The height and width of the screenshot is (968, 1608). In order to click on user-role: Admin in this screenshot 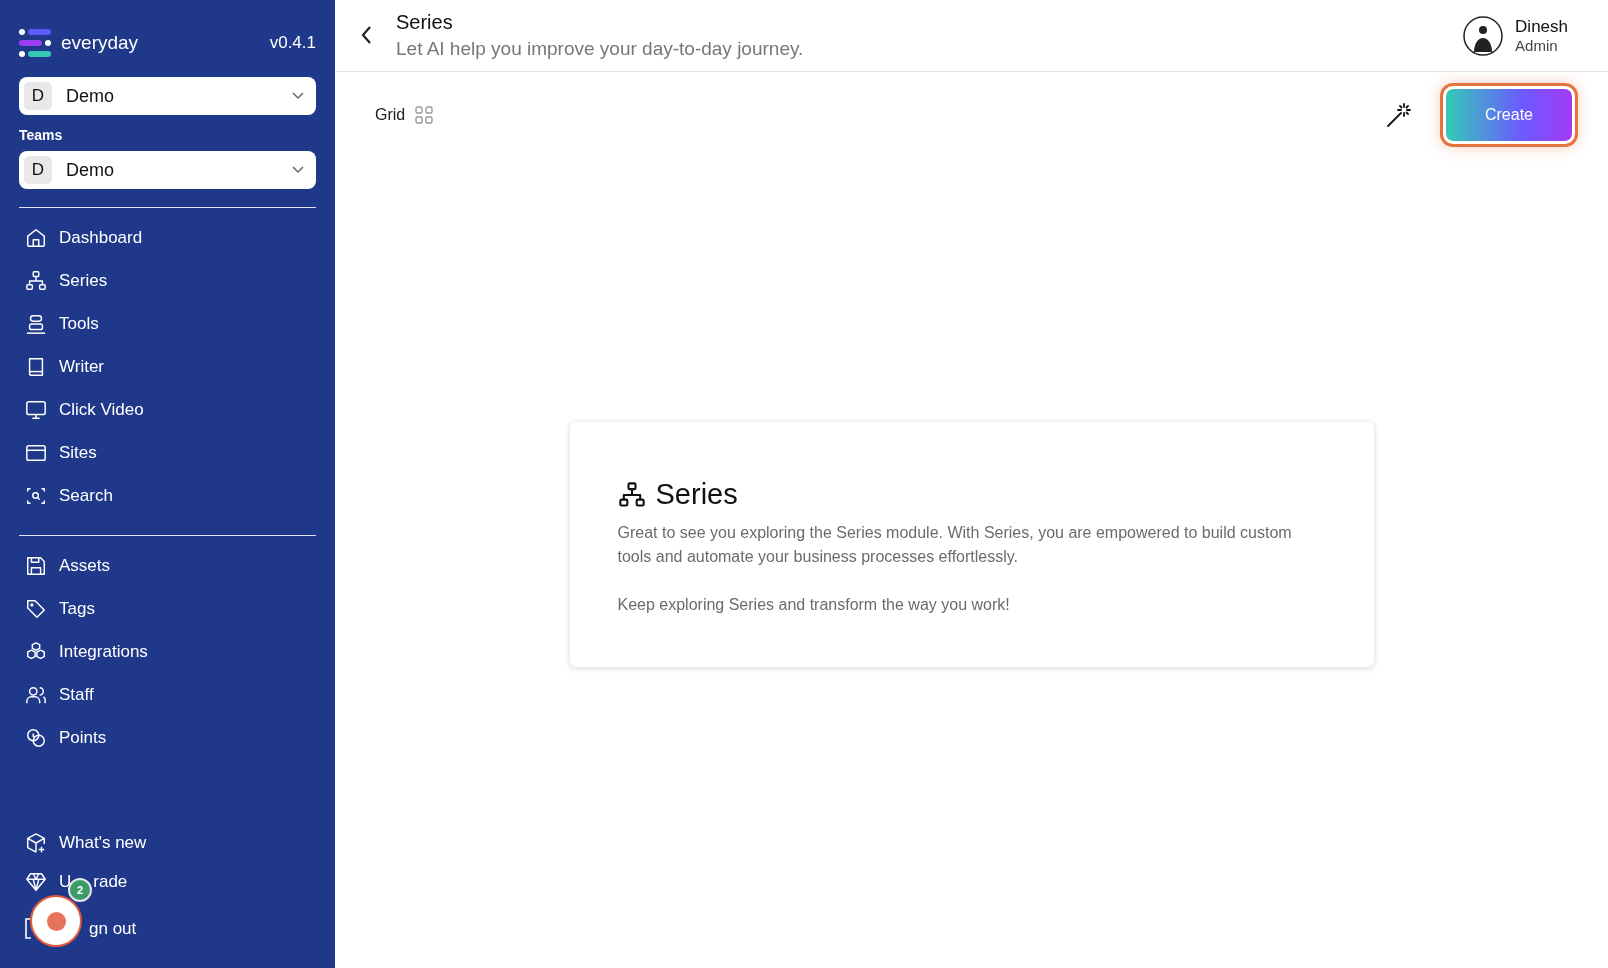, I will do `click(1537, 45)`.